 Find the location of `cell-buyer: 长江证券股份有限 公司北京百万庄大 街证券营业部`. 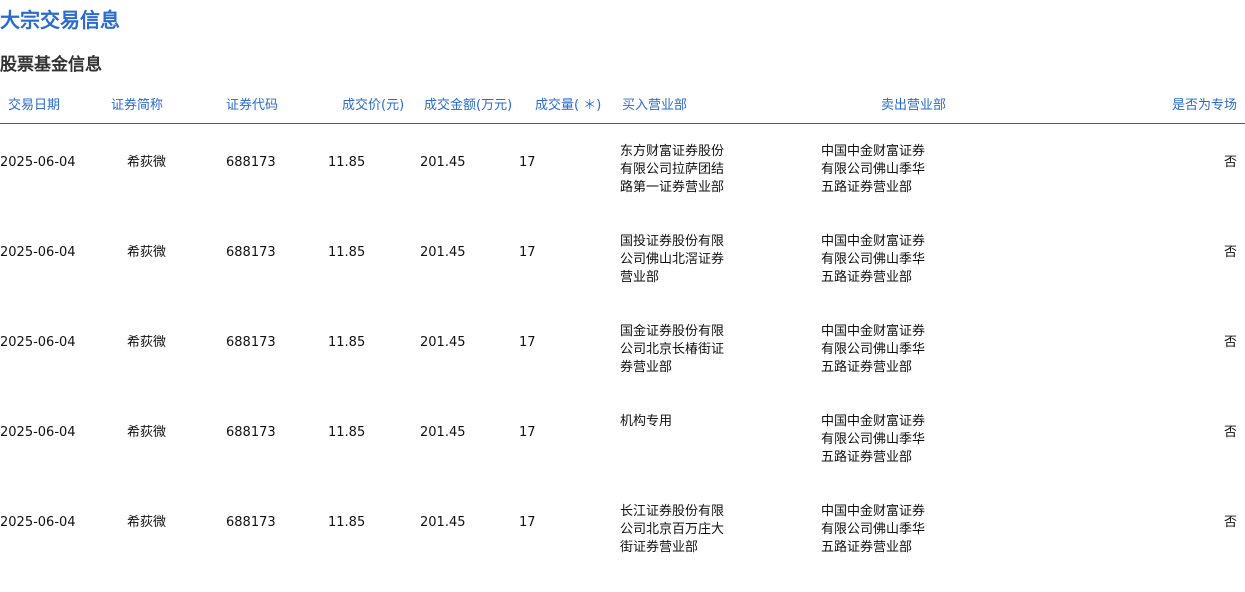

cell-buyer: 长江证券股份有限 公司北京百万庄大 街证券营业部 is located at coordinates (675, 530).